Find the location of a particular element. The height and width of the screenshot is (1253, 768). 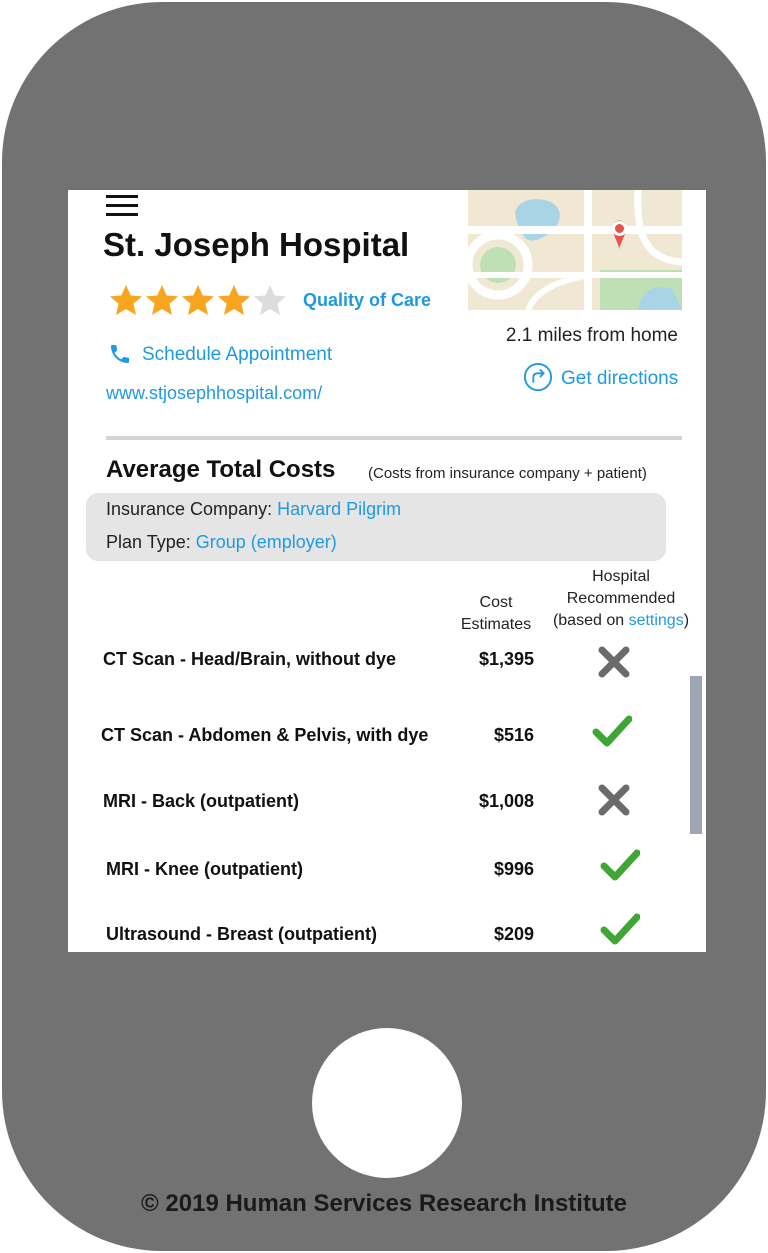

star-rating is located at coordinates (198, 302).